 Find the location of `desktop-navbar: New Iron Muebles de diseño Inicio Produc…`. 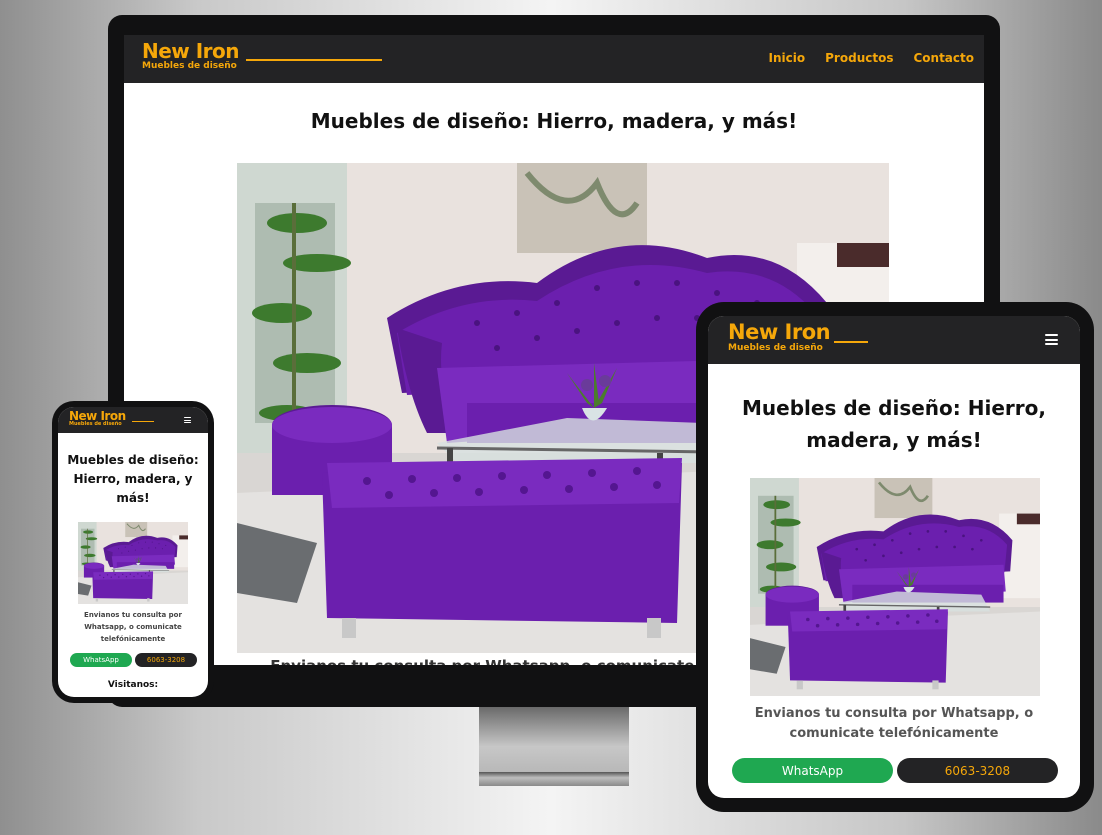

desktop-navbar: New Iron Muebles de diseño Inicio Produc… is located at coordinates (554, 59).